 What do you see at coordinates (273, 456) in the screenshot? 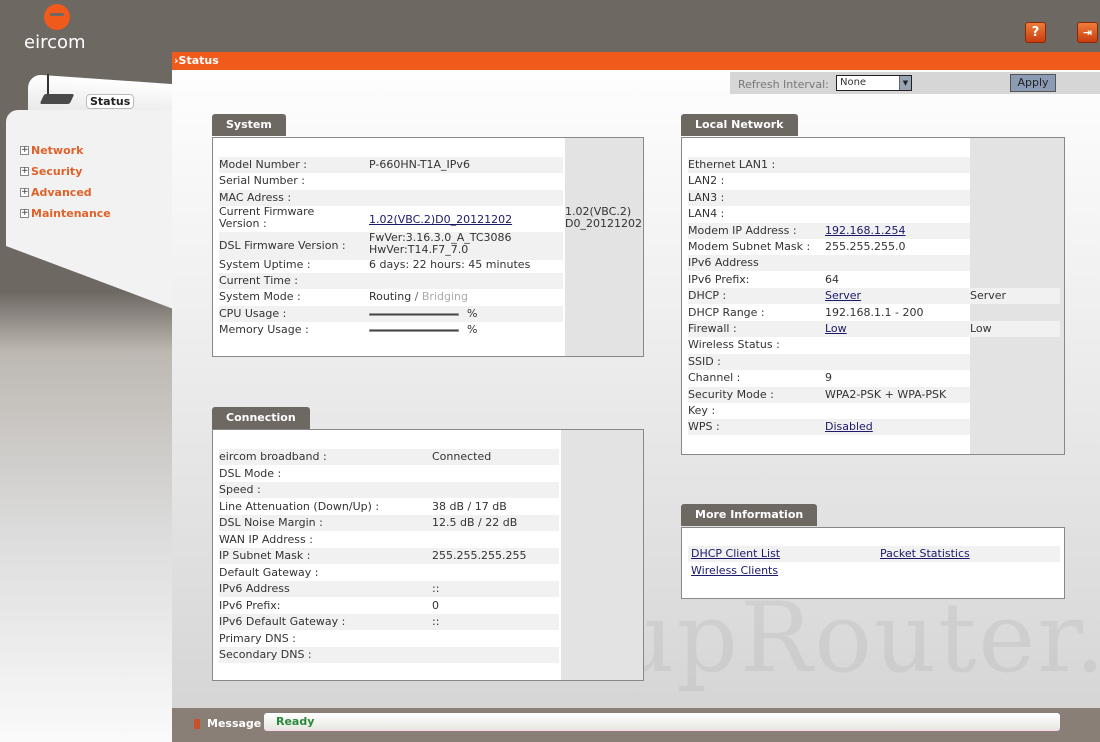
I see `connection-row-label: eircom broadband :` at bounding box center [273, 456].